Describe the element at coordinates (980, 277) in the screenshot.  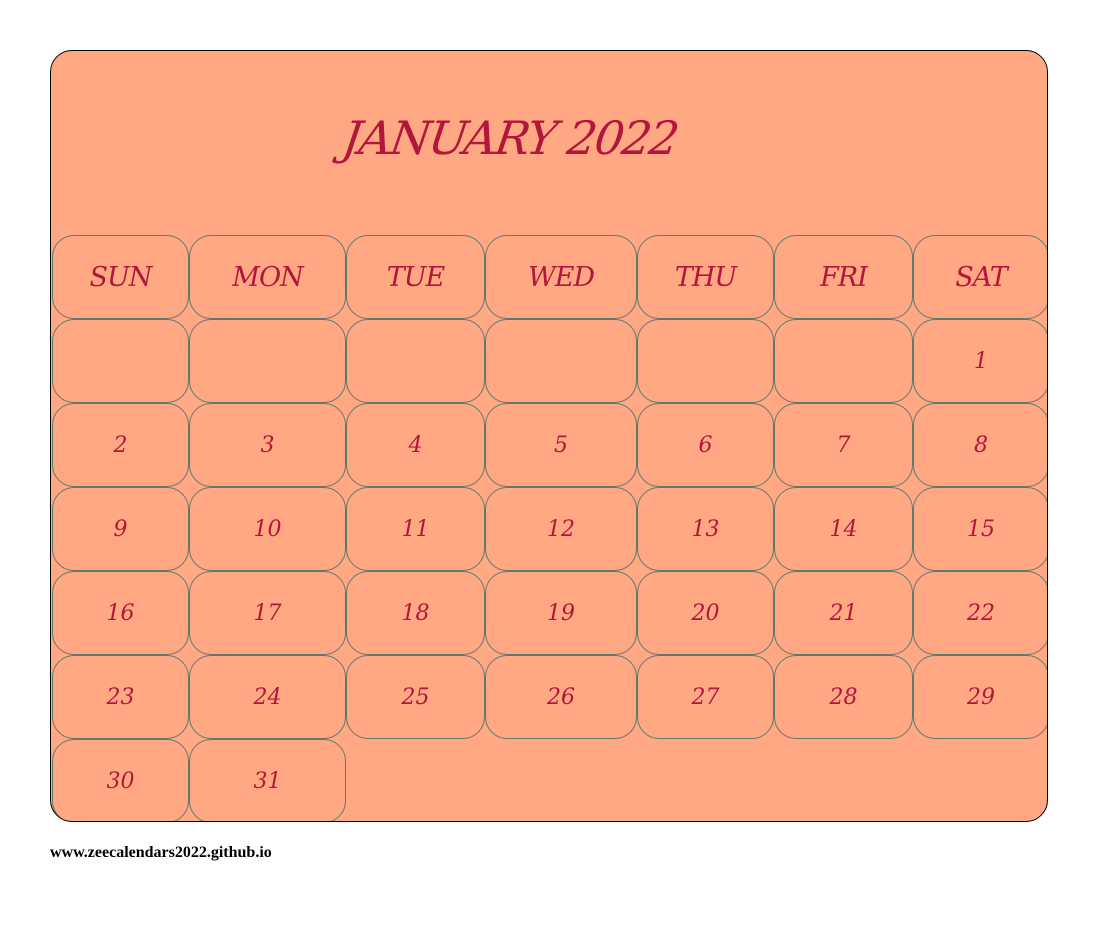
I see `weekday-header-sat: SAT` at that location.